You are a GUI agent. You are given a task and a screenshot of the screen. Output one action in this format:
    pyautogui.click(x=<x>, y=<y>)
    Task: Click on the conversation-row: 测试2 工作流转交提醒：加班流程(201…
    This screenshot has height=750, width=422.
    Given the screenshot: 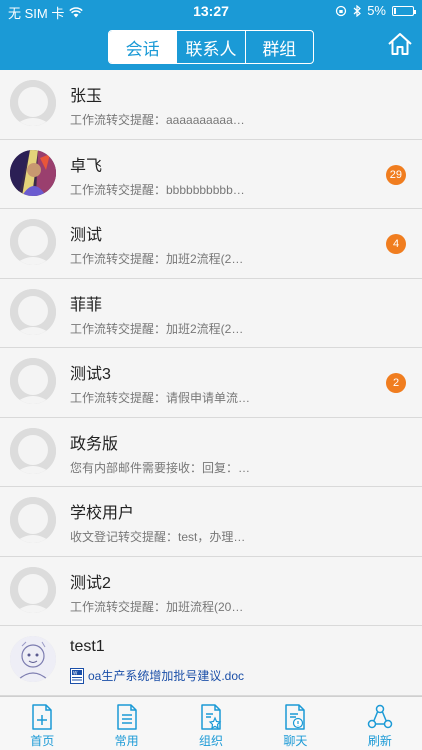 What is the action you would take?
    pyautogui.click(x=211, y=591)
    